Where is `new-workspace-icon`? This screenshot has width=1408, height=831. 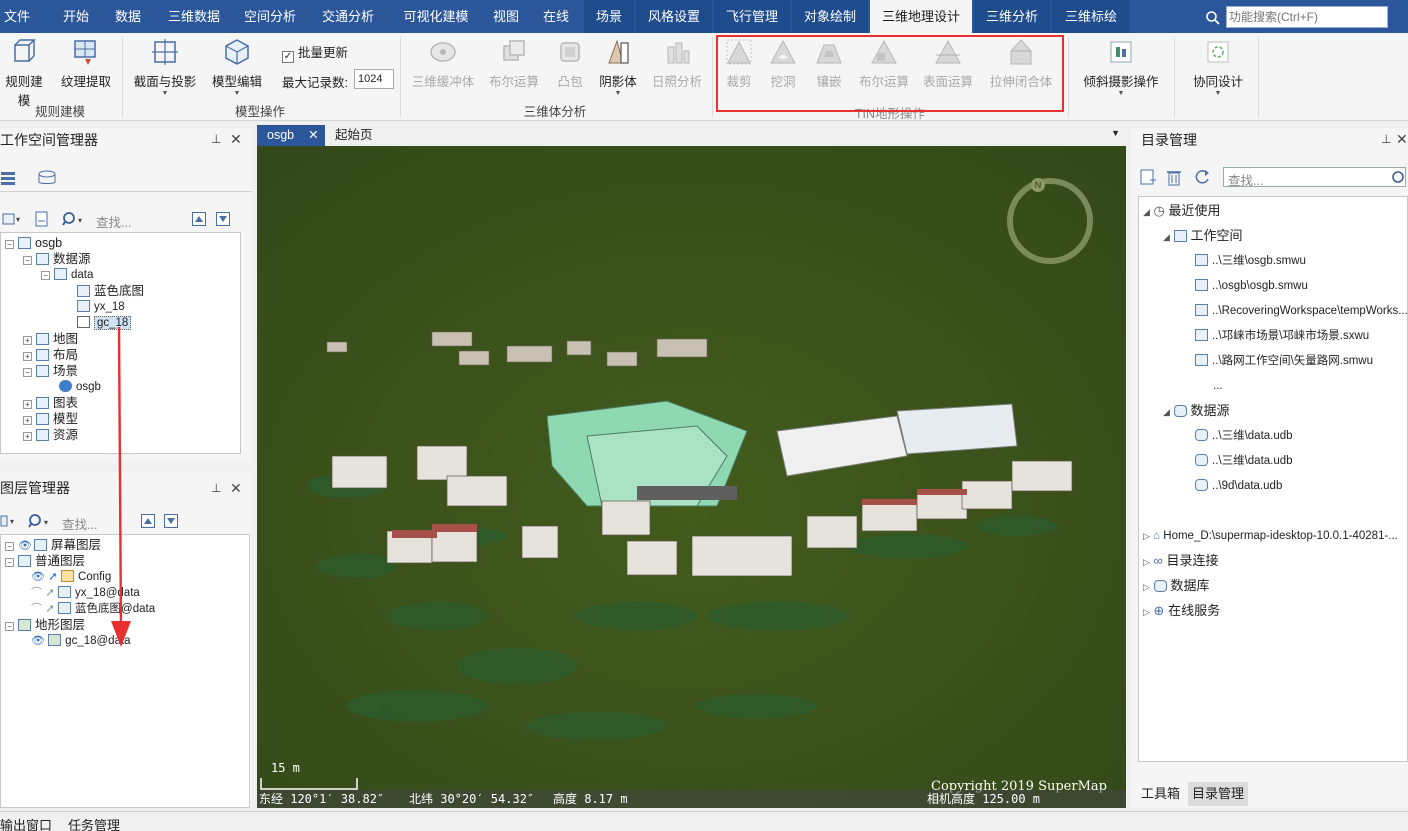 new-workspace-icon is located at coordinates (42, 219).